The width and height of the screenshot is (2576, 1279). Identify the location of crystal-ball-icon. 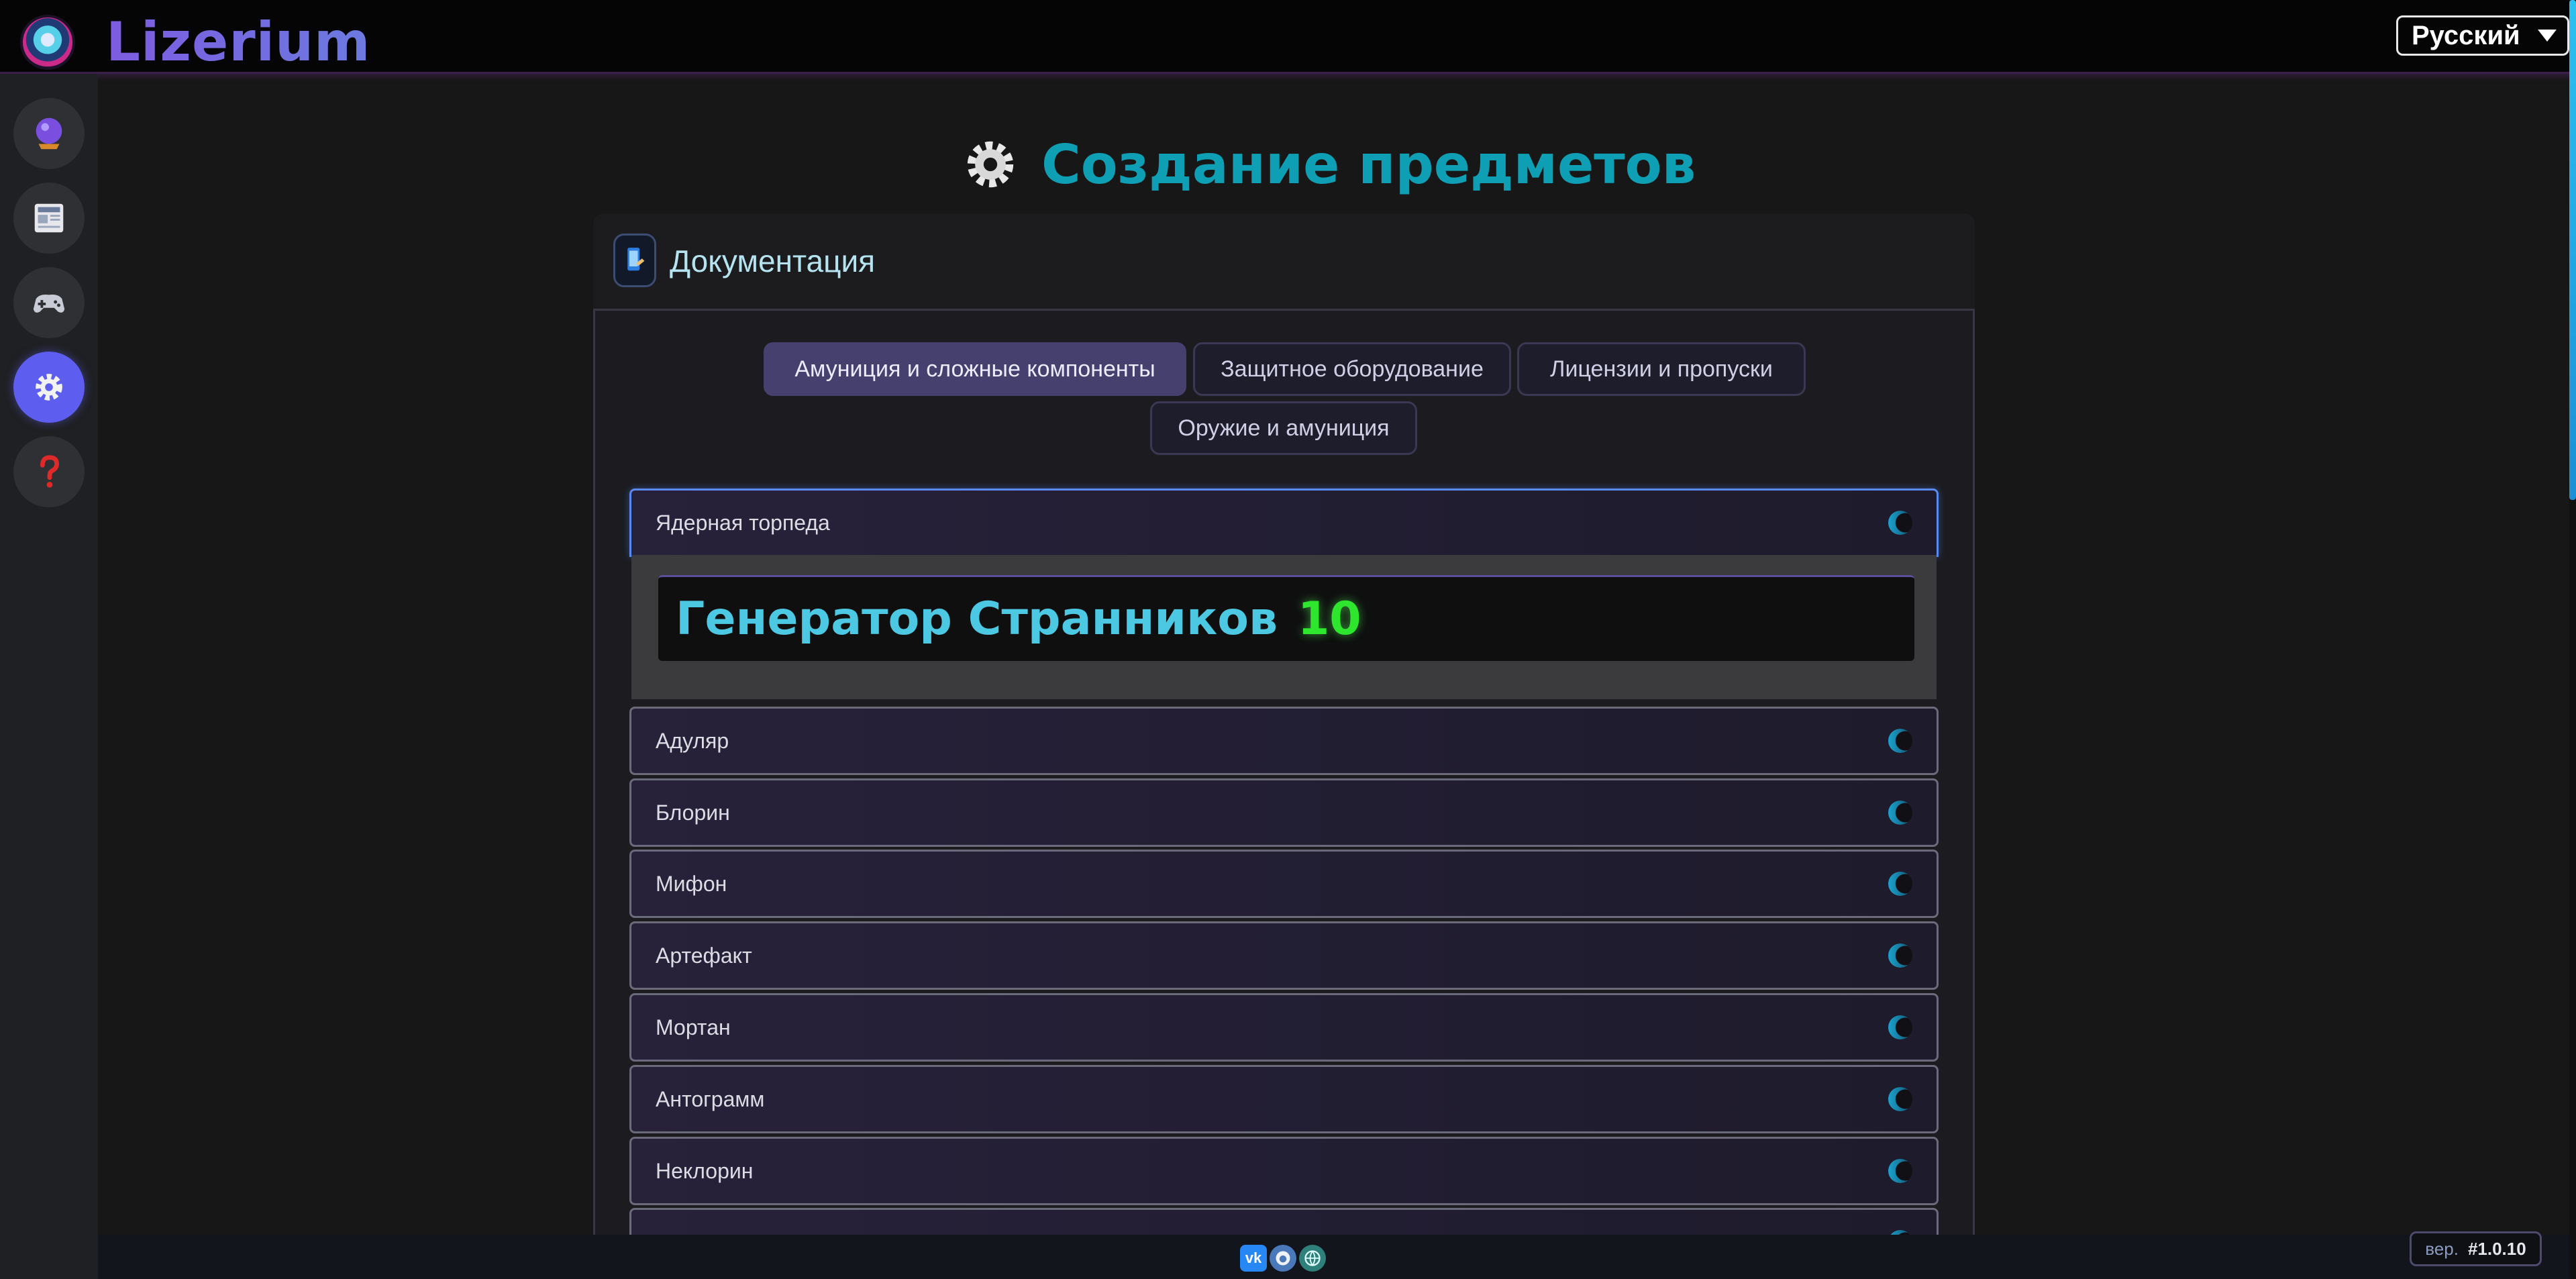
(49, 133).